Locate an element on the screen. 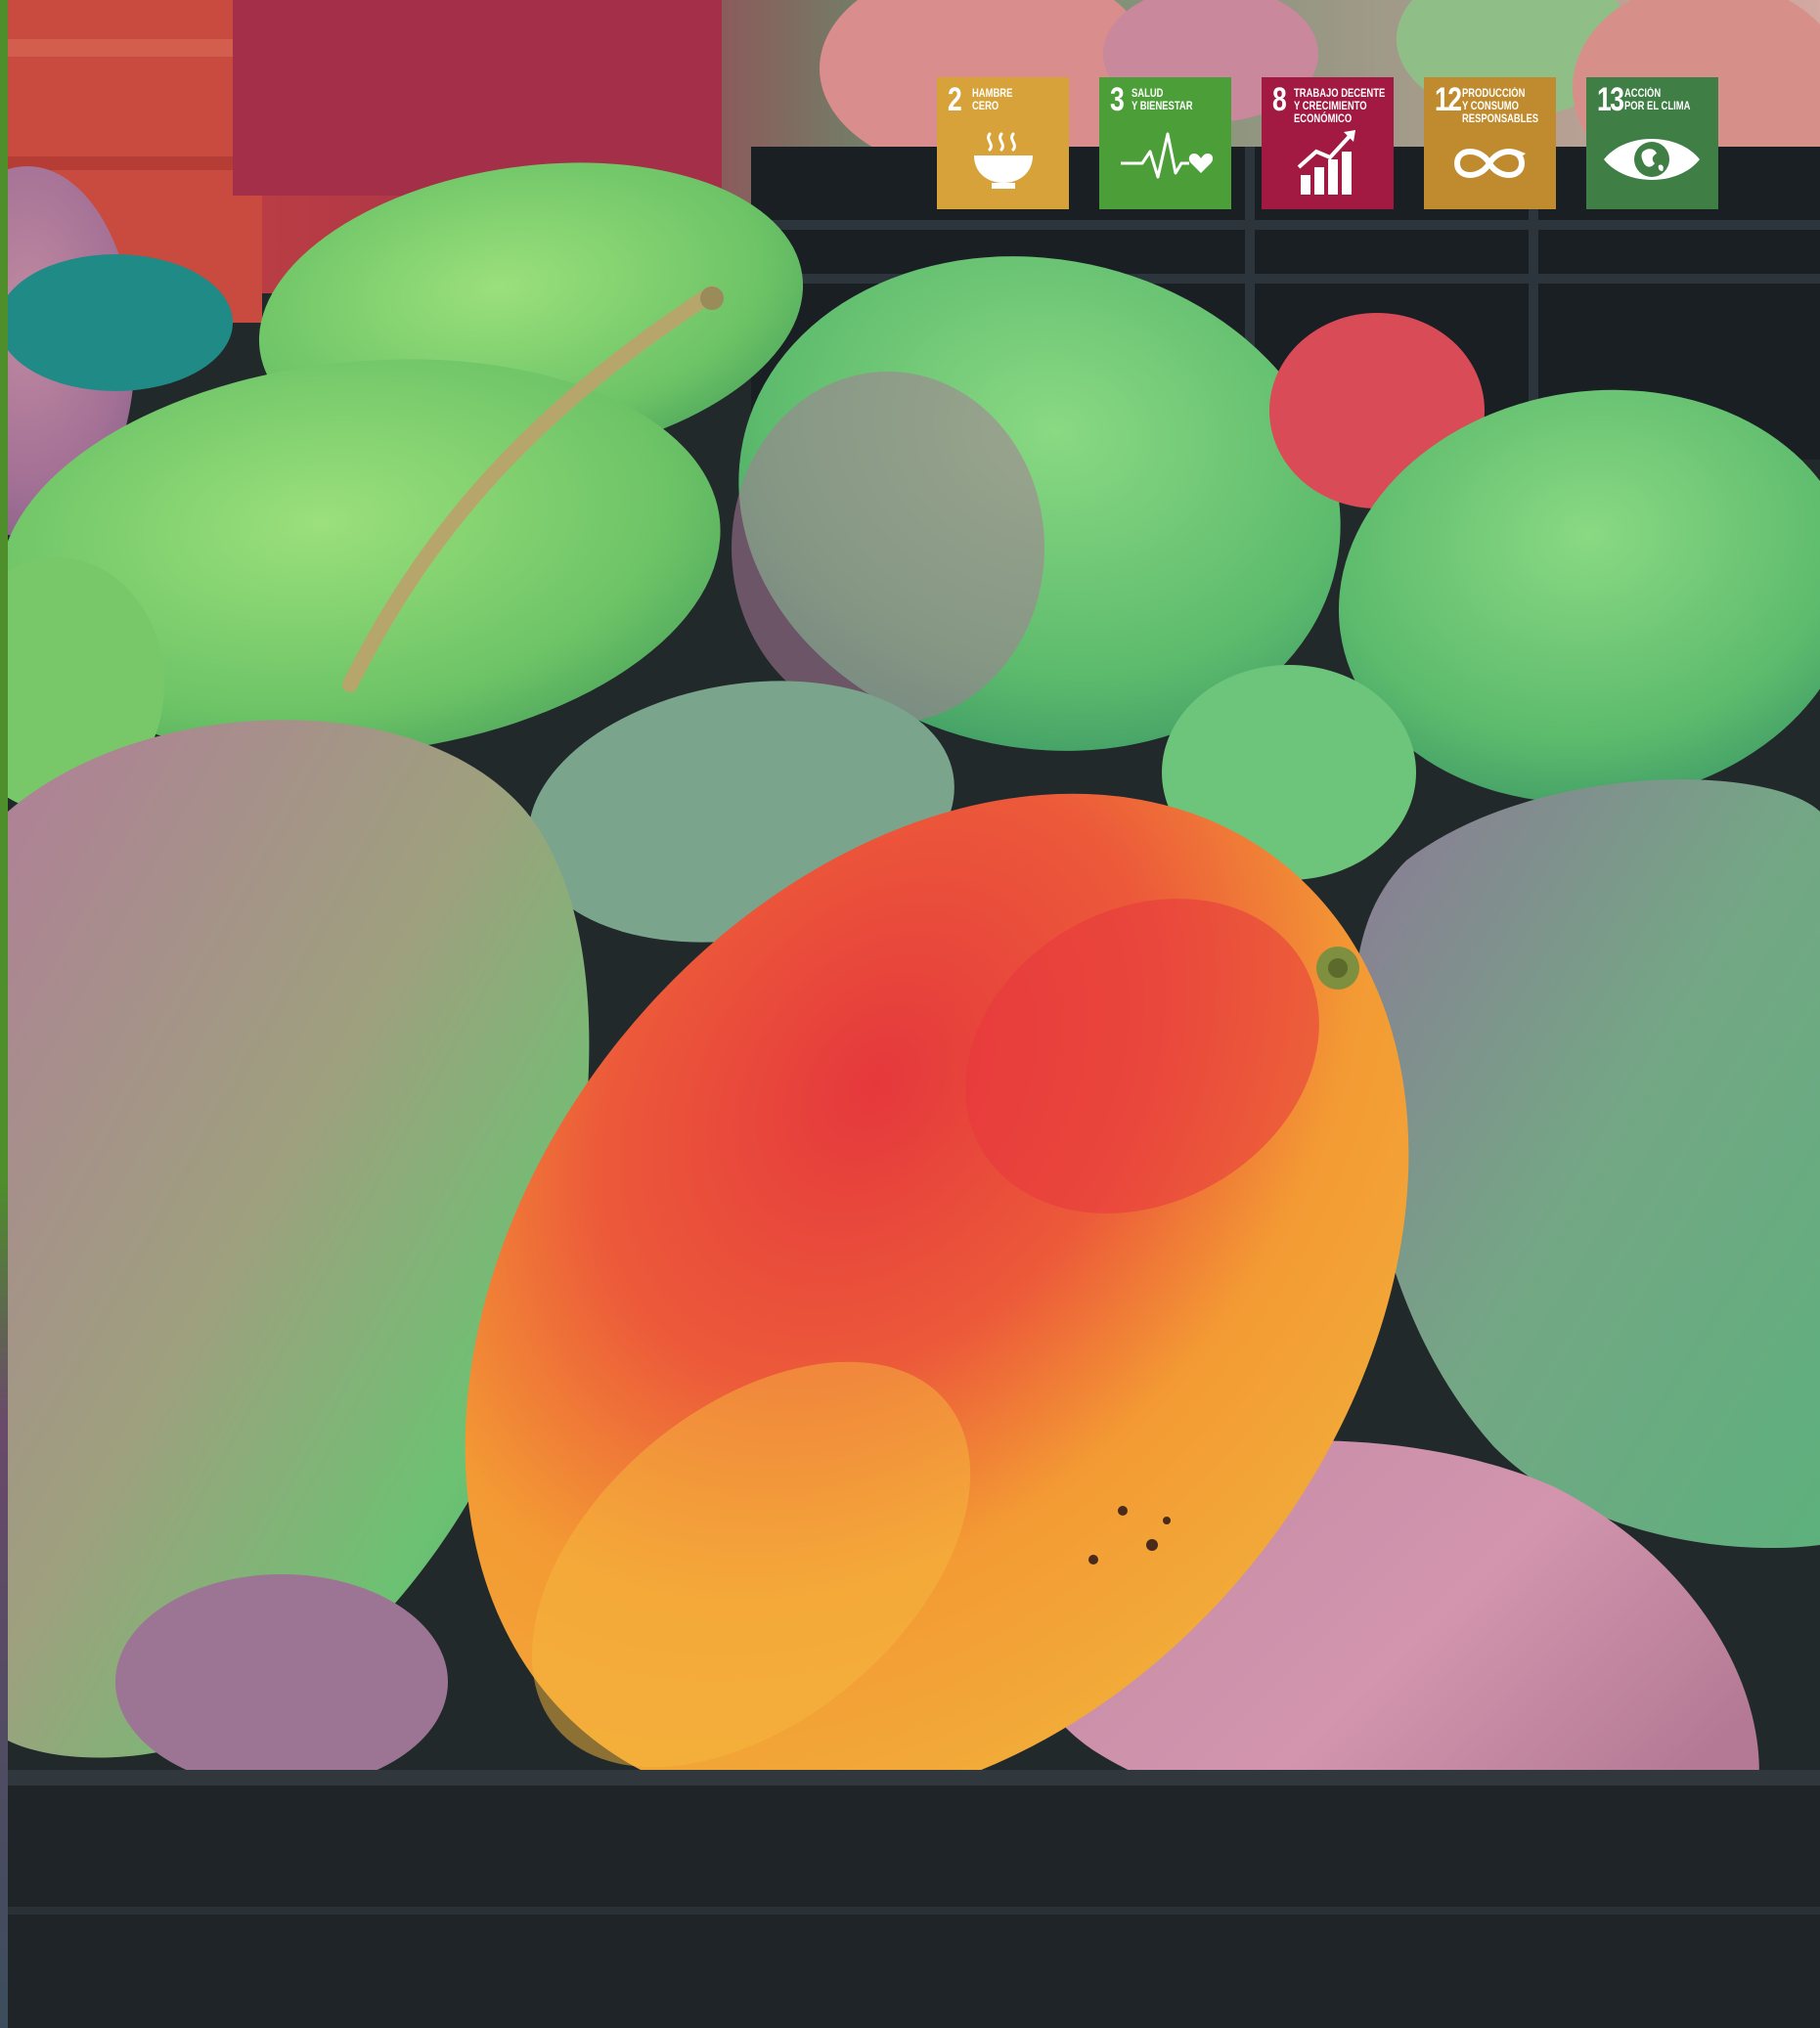  bowl-icon is located at coordinates (1003, 160).